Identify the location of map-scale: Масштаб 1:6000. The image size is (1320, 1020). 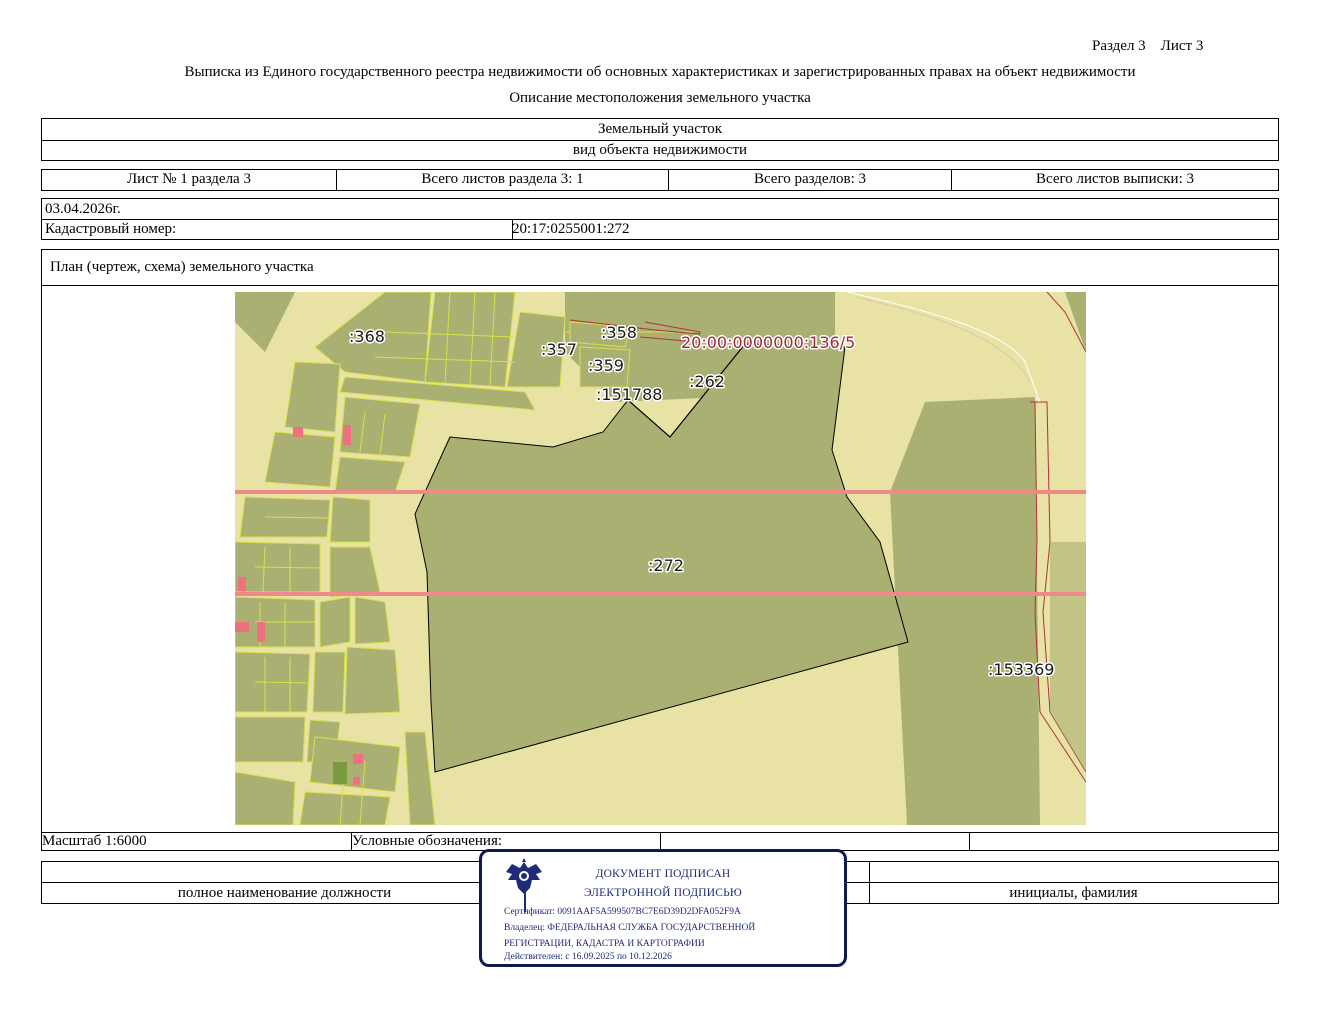
(94, 841).